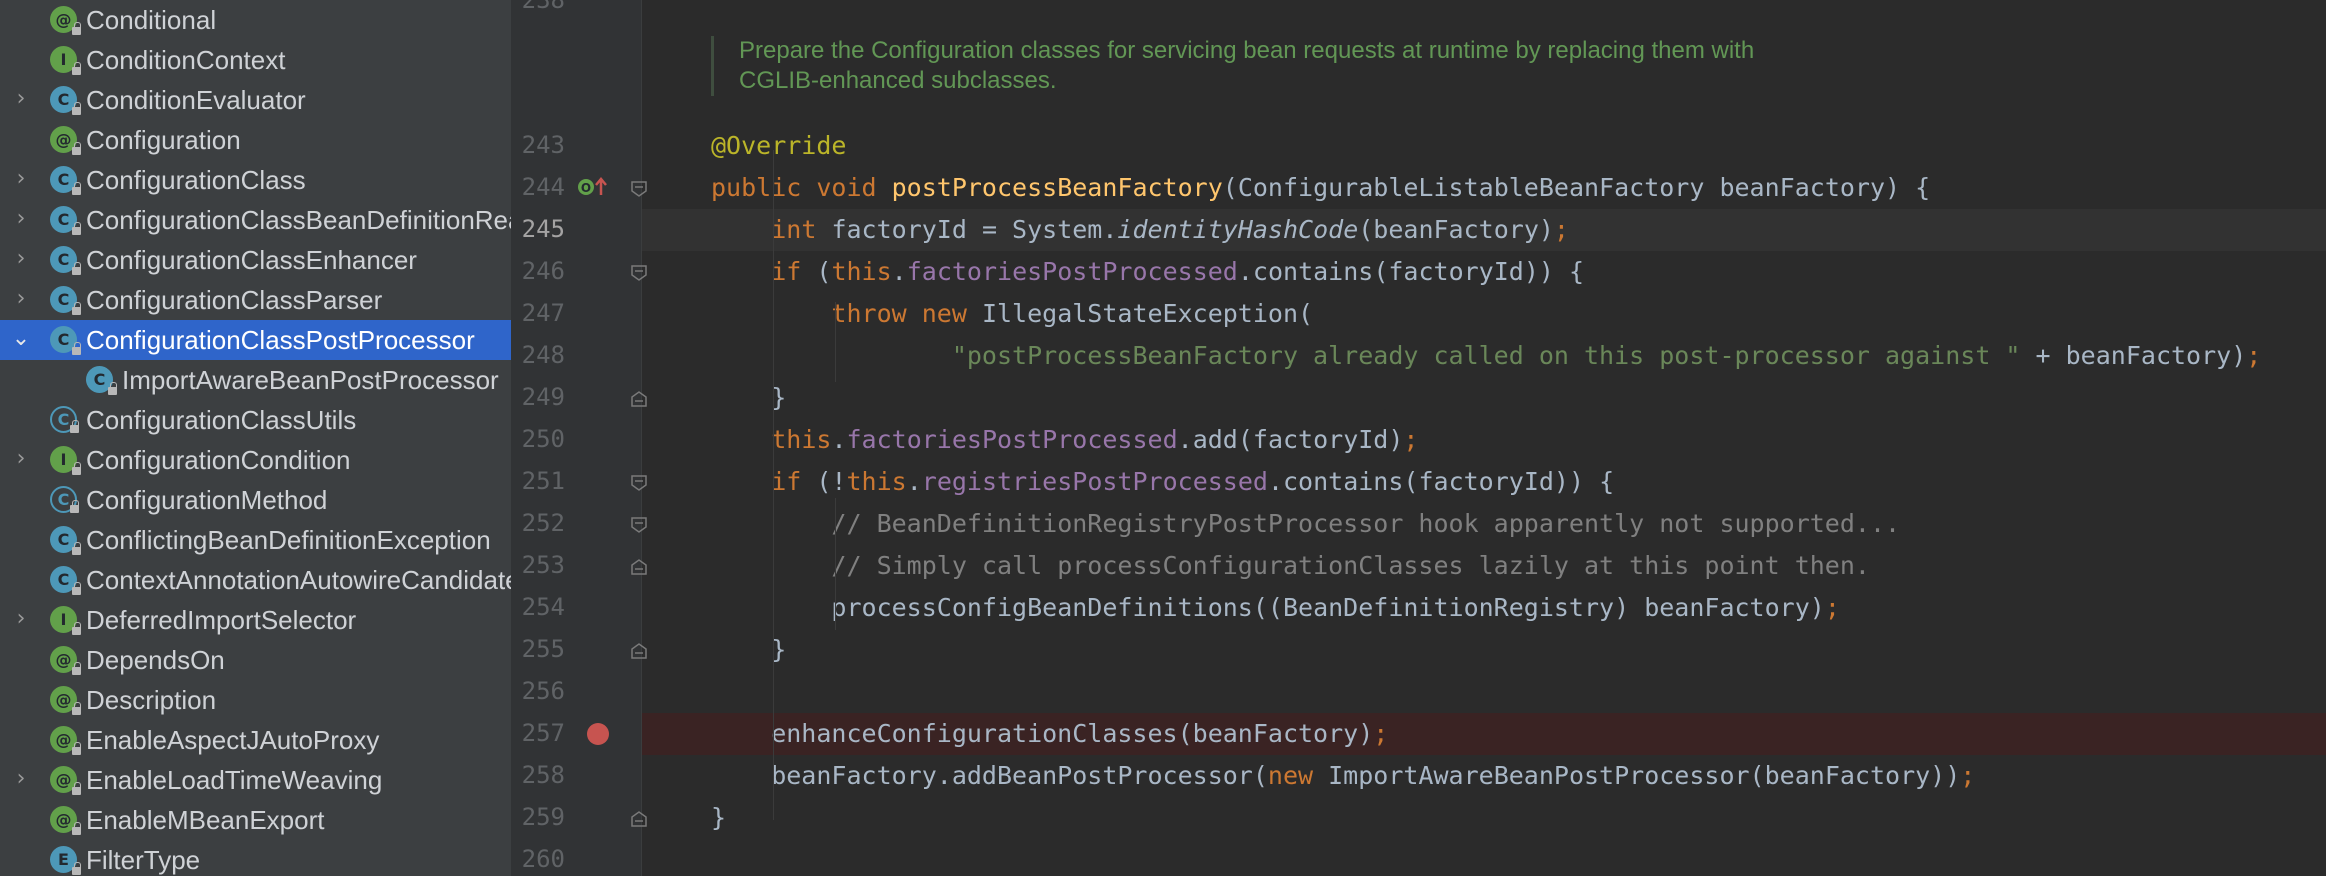 Image resolution: width=2326 pixels, height=876 pixels. Describe the element at coordinates (538, 859) in the screenshot. I see `line-number: 260` at that location.